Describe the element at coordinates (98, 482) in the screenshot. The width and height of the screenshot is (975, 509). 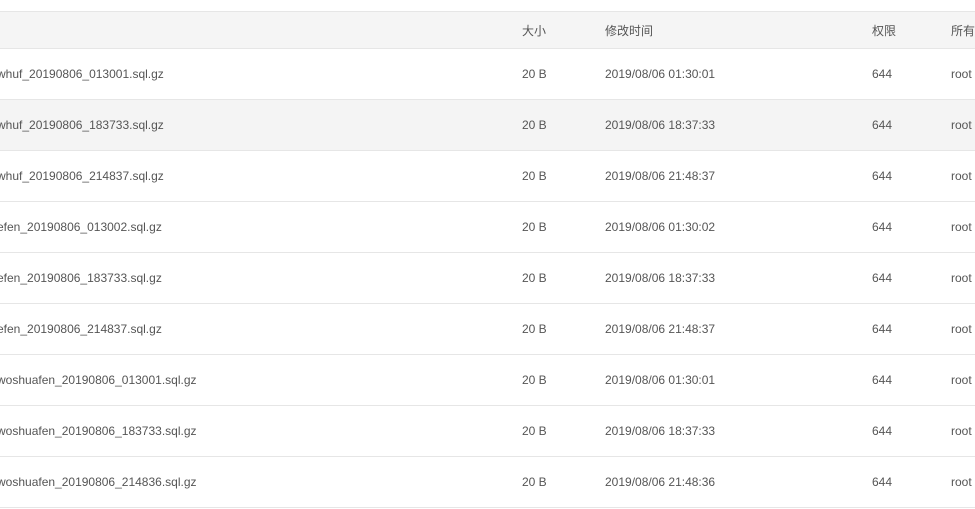
I see `file-name-text: woshuafen_20190806_214836.sql.gz` at that location.